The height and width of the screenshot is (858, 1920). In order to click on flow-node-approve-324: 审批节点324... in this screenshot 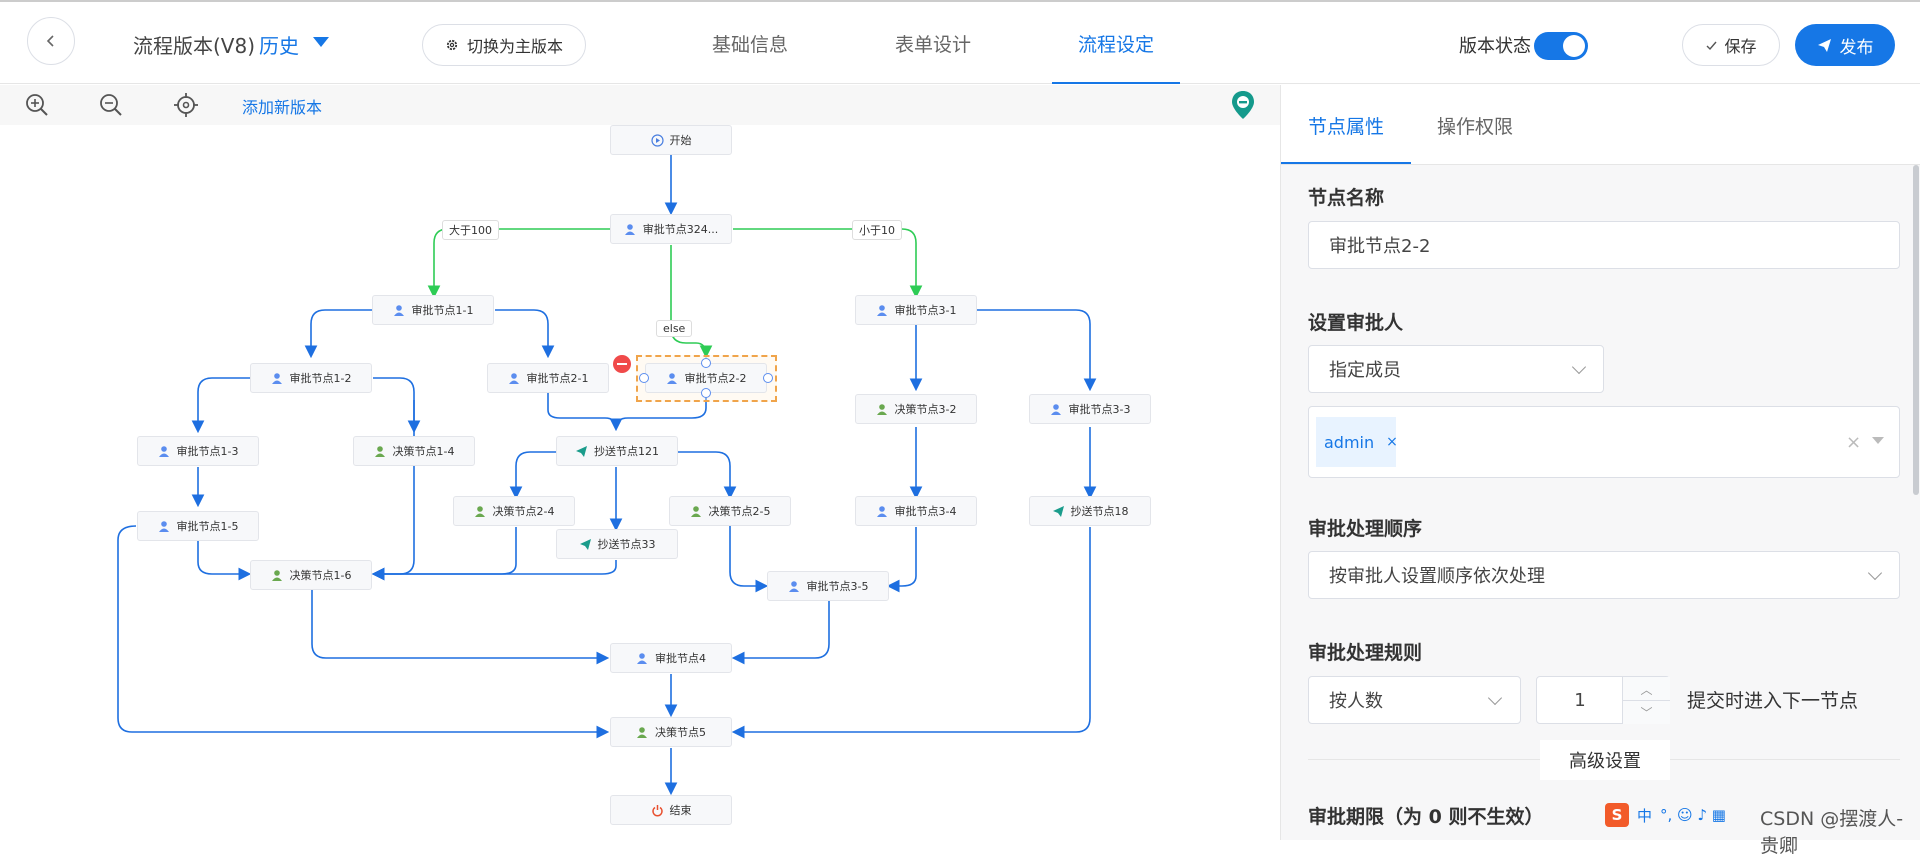, I will do `click(671, 229)`.